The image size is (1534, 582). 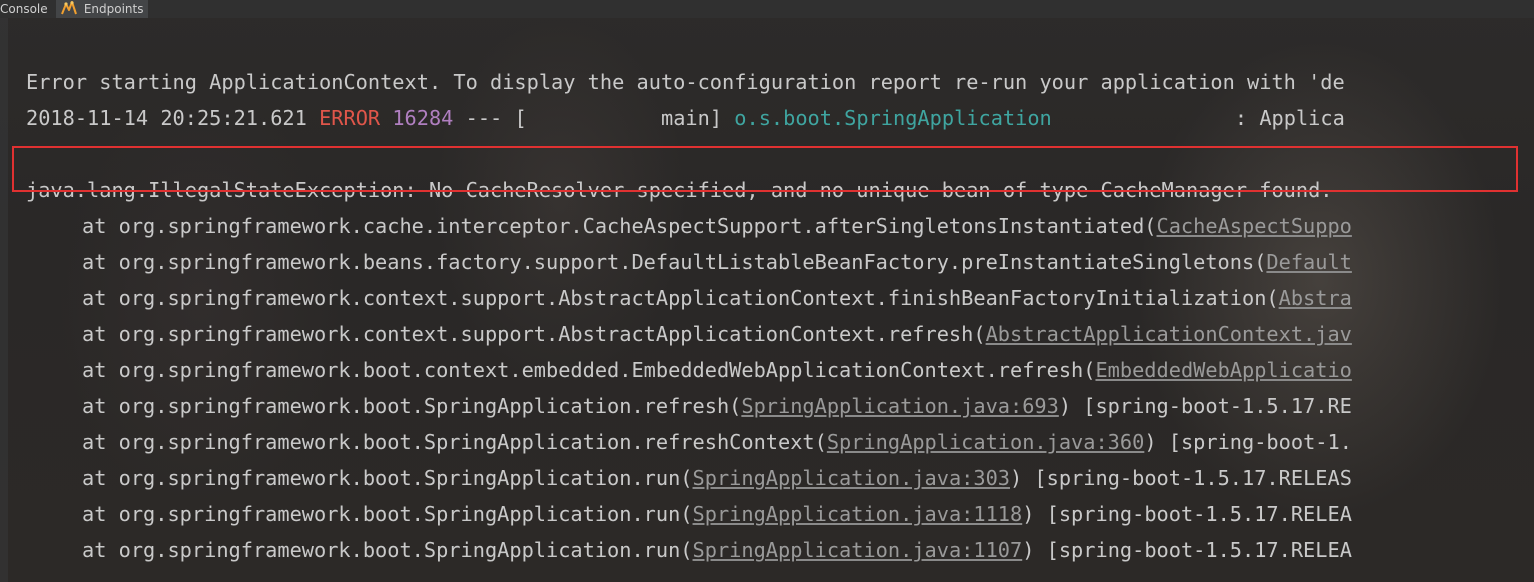 What do you see at coordinates (166, 118) in the screenshot?
I see `log-timestamp: 2018-11-14 20:25:21.621` at bounding box center [166, 118].